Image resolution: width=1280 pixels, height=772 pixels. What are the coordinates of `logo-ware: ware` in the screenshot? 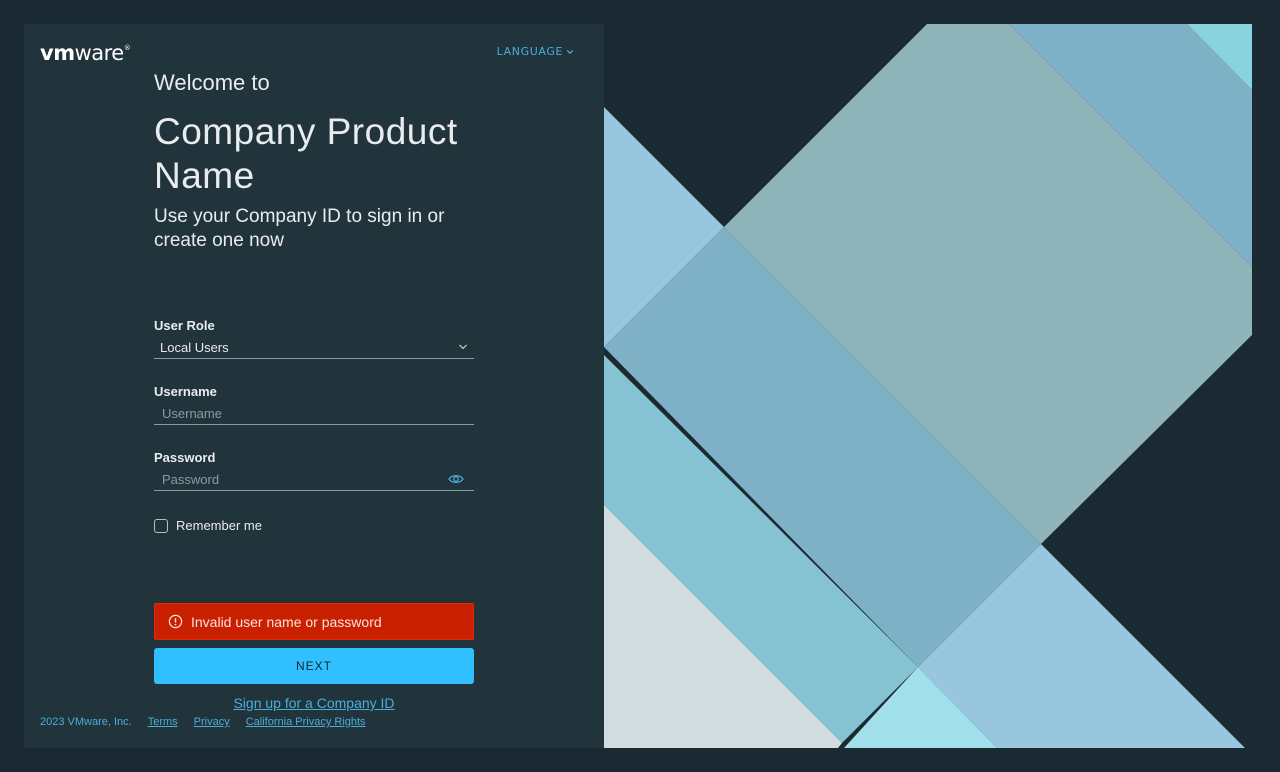 It's located at (99, 53).